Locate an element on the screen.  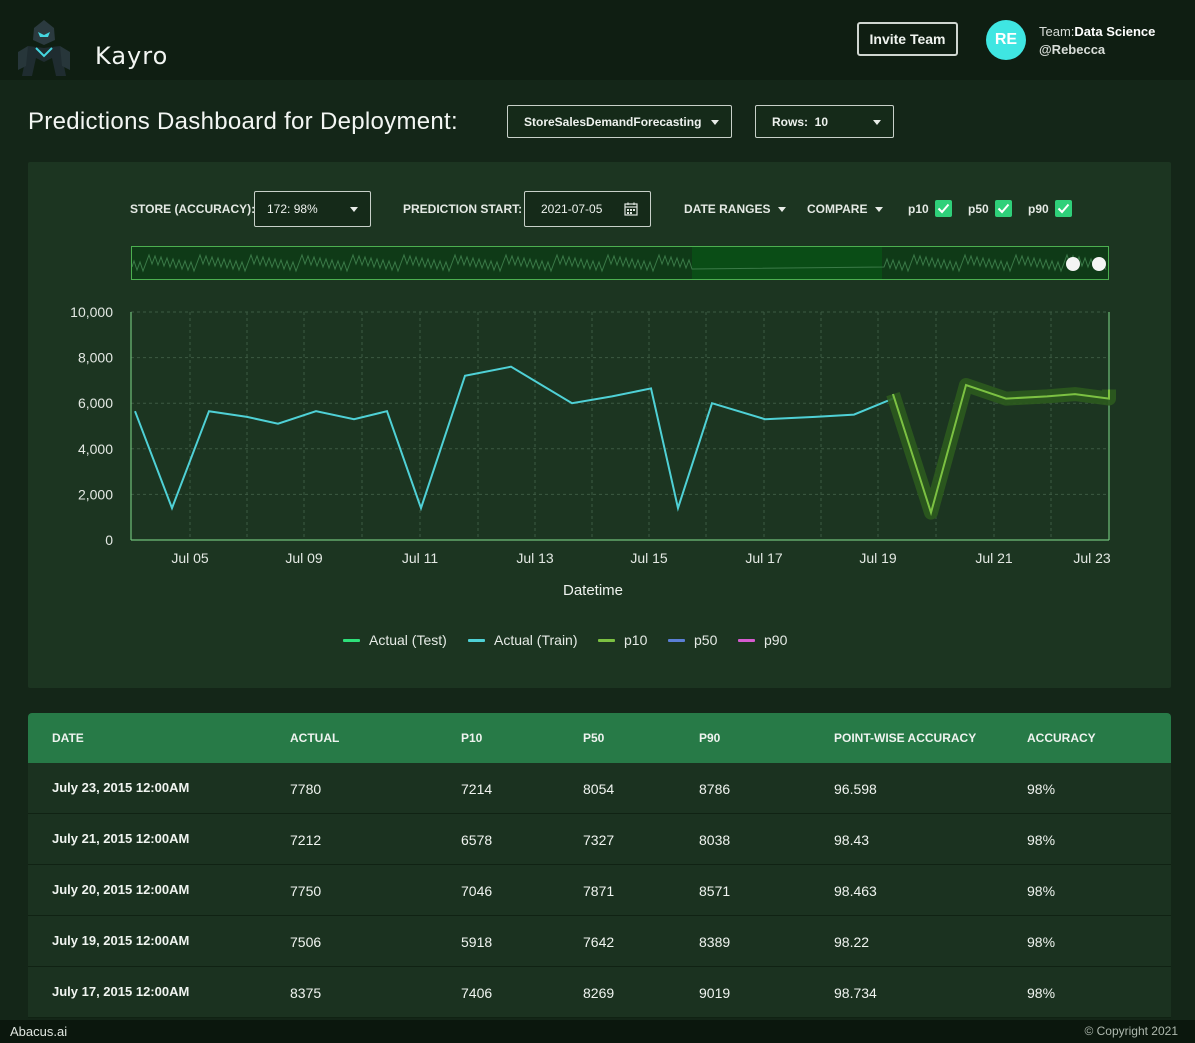
table-cell: 7642 is located at coordinates (599, 942).